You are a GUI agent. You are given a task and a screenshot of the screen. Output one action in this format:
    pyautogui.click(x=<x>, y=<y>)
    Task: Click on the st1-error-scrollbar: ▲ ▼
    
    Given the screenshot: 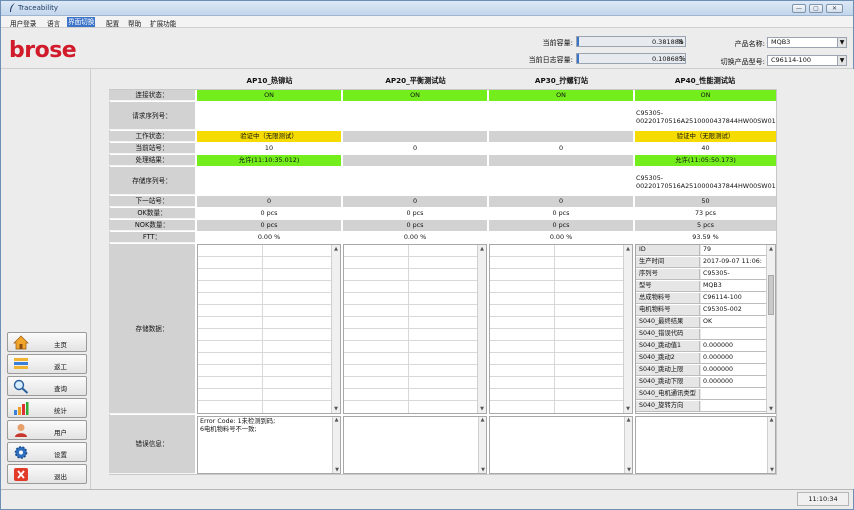 What is the action you would take?
    pyautogui.click(x=336, y=445)
    